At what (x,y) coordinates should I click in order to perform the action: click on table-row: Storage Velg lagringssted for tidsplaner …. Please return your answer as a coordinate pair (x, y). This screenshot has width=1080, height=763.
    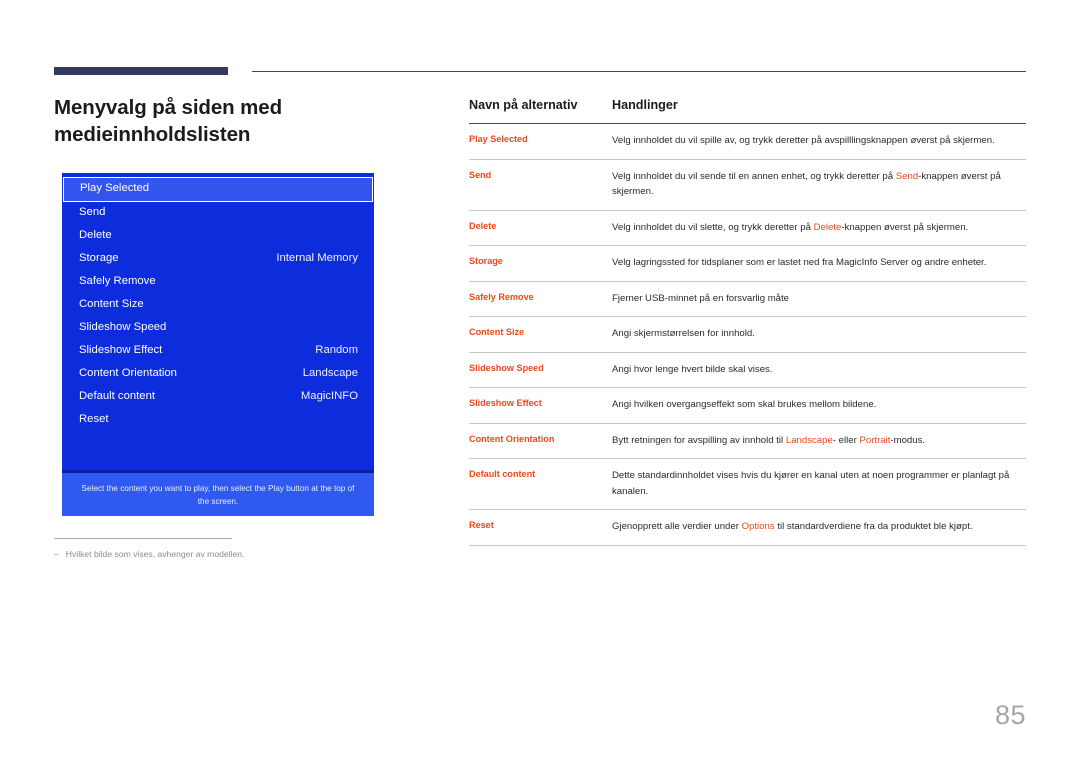
    Looking at the image, I should click on (747, 263).